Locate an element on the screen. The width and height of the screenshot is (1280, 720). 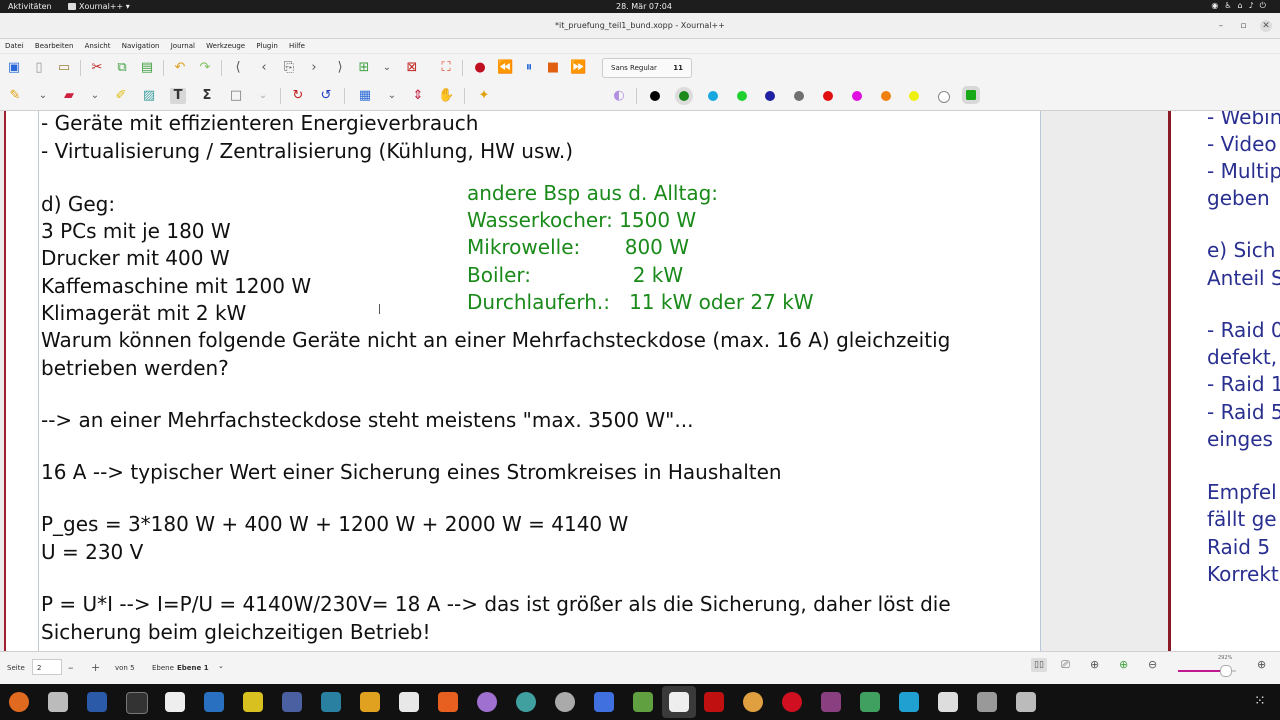
show-apps-icon: ⁙ is located at coordinates (1261, 701).